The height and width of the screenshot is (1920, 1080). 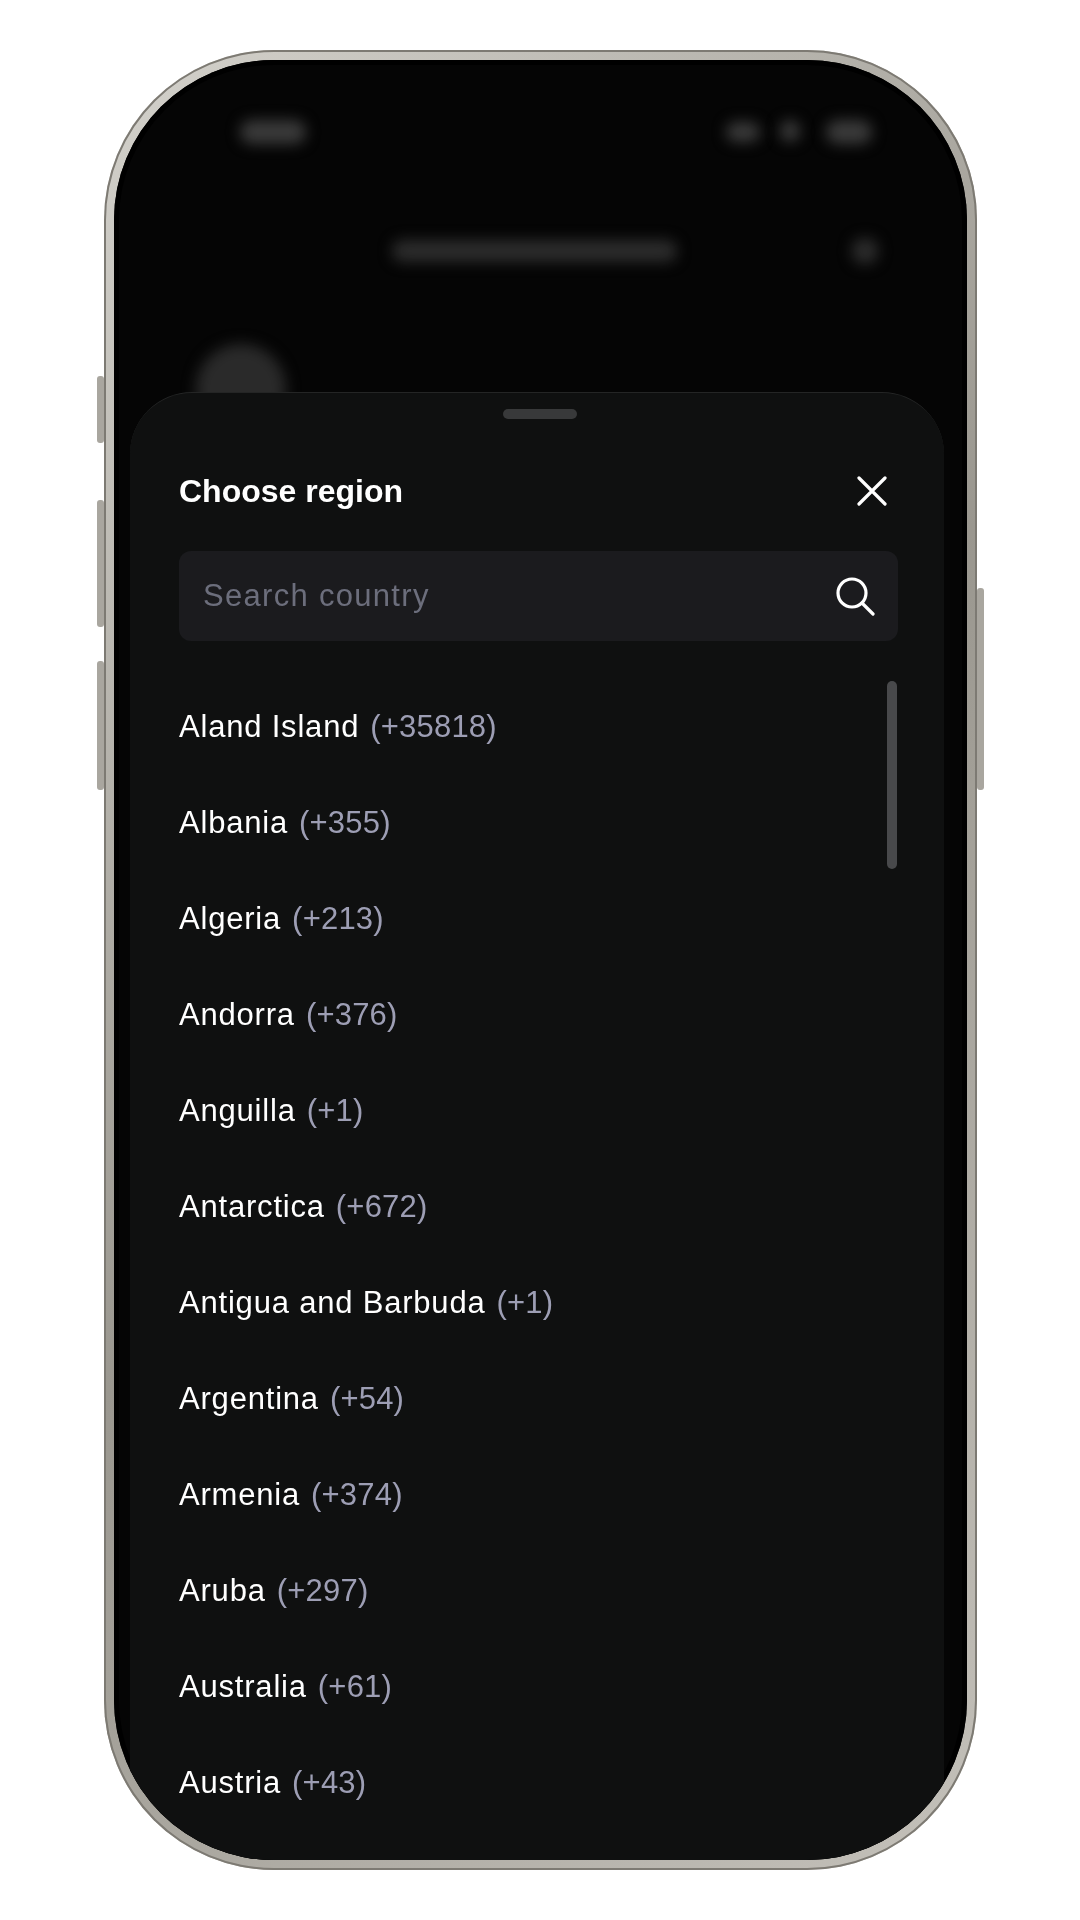 What do you see at coordinates (285, 823) in the screenshot?
I see `country-option: Albania (+355)` at bounding box center [285, 823].